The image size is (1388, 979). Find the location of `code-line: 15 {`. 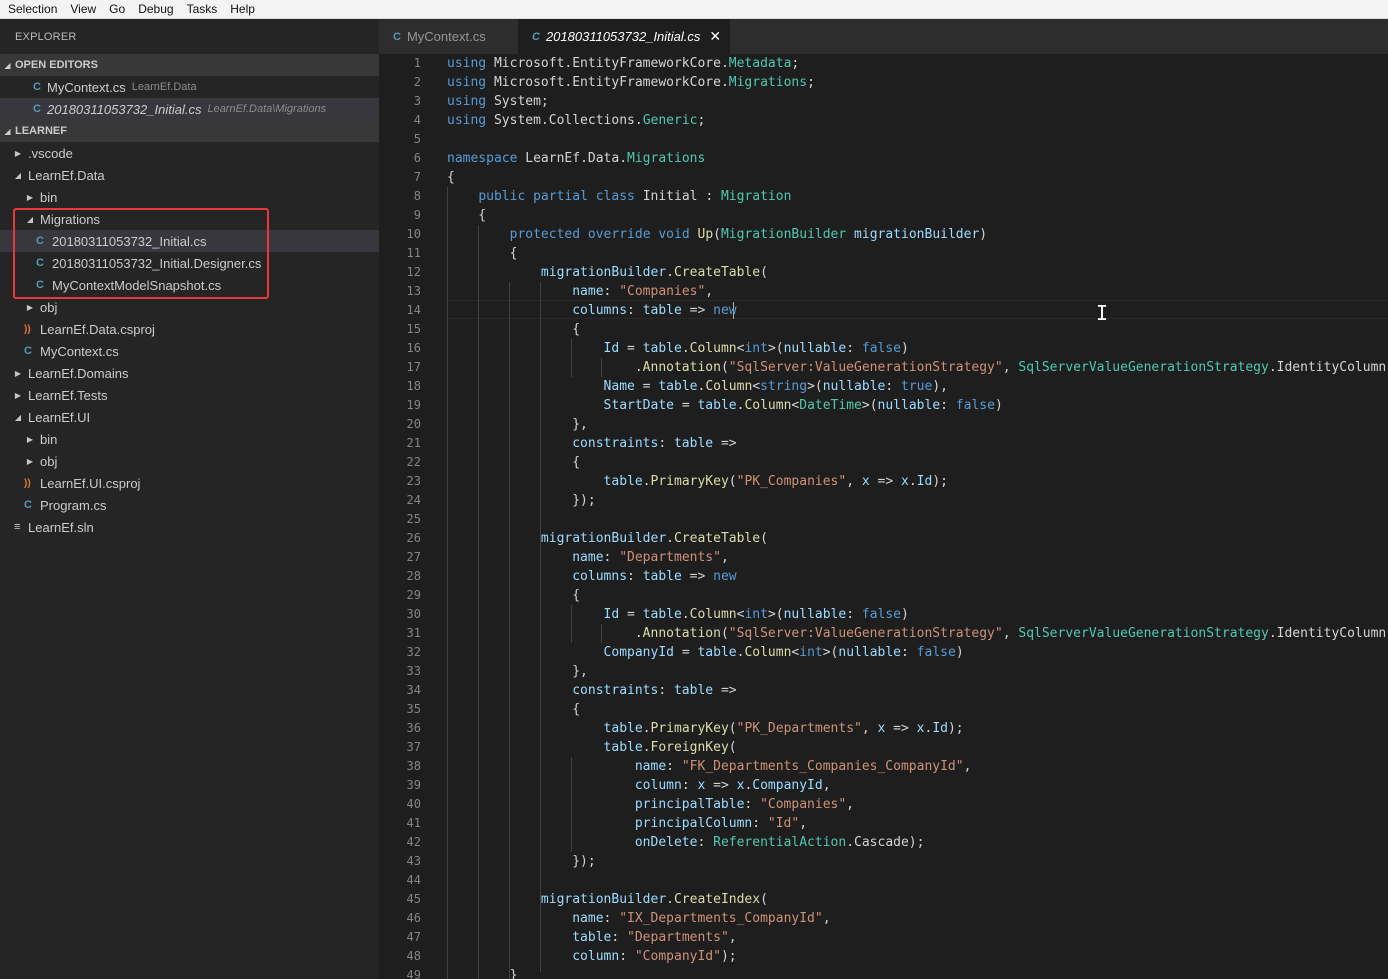

code-line: 15 { is located at coordinates (883, 329).